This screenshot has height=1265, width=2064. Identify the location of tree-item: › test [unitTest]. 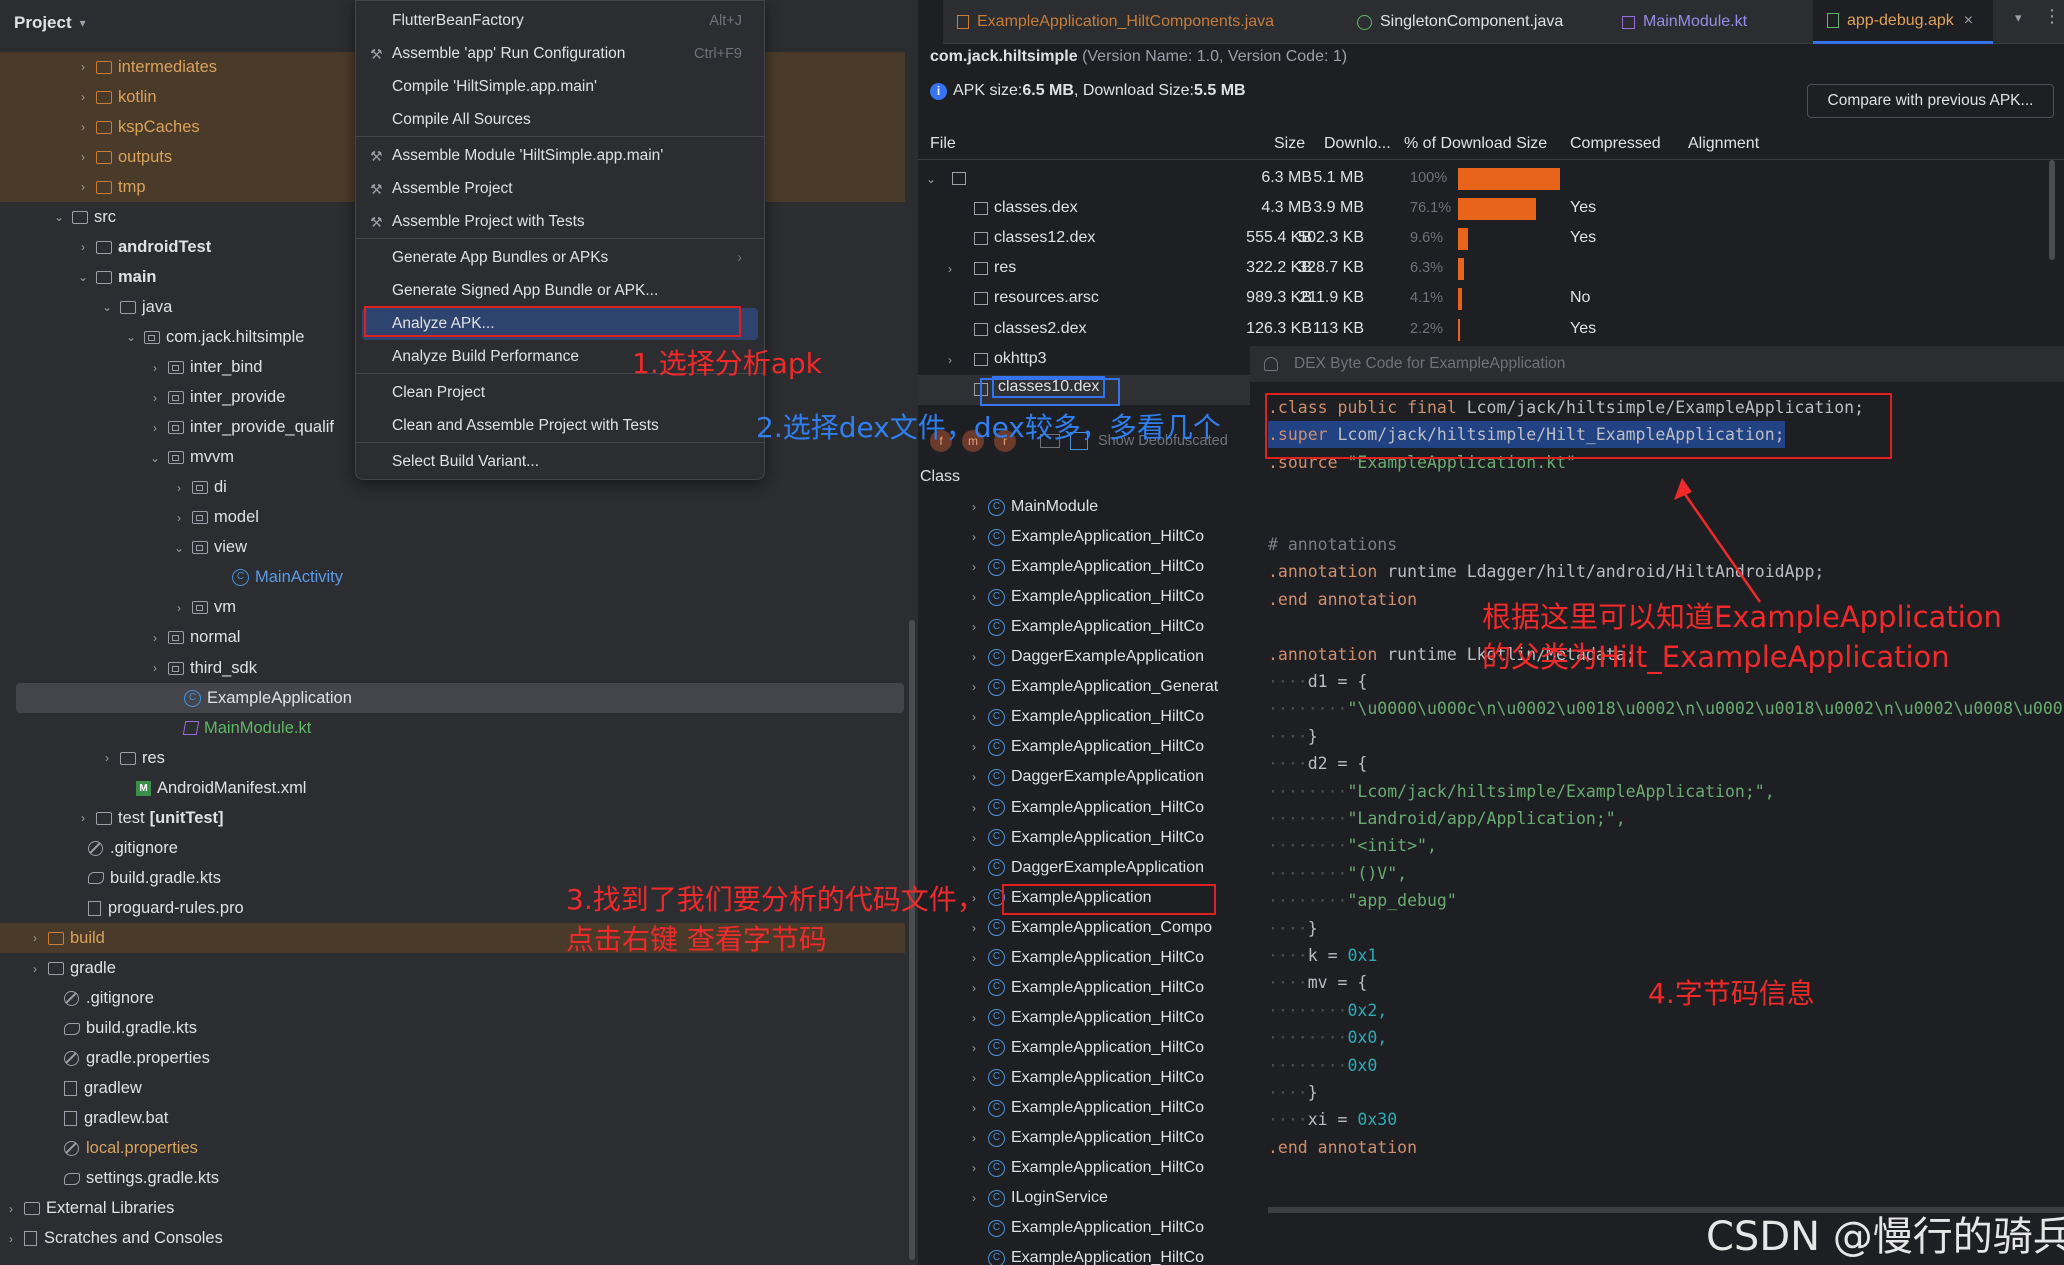
(452, 818).